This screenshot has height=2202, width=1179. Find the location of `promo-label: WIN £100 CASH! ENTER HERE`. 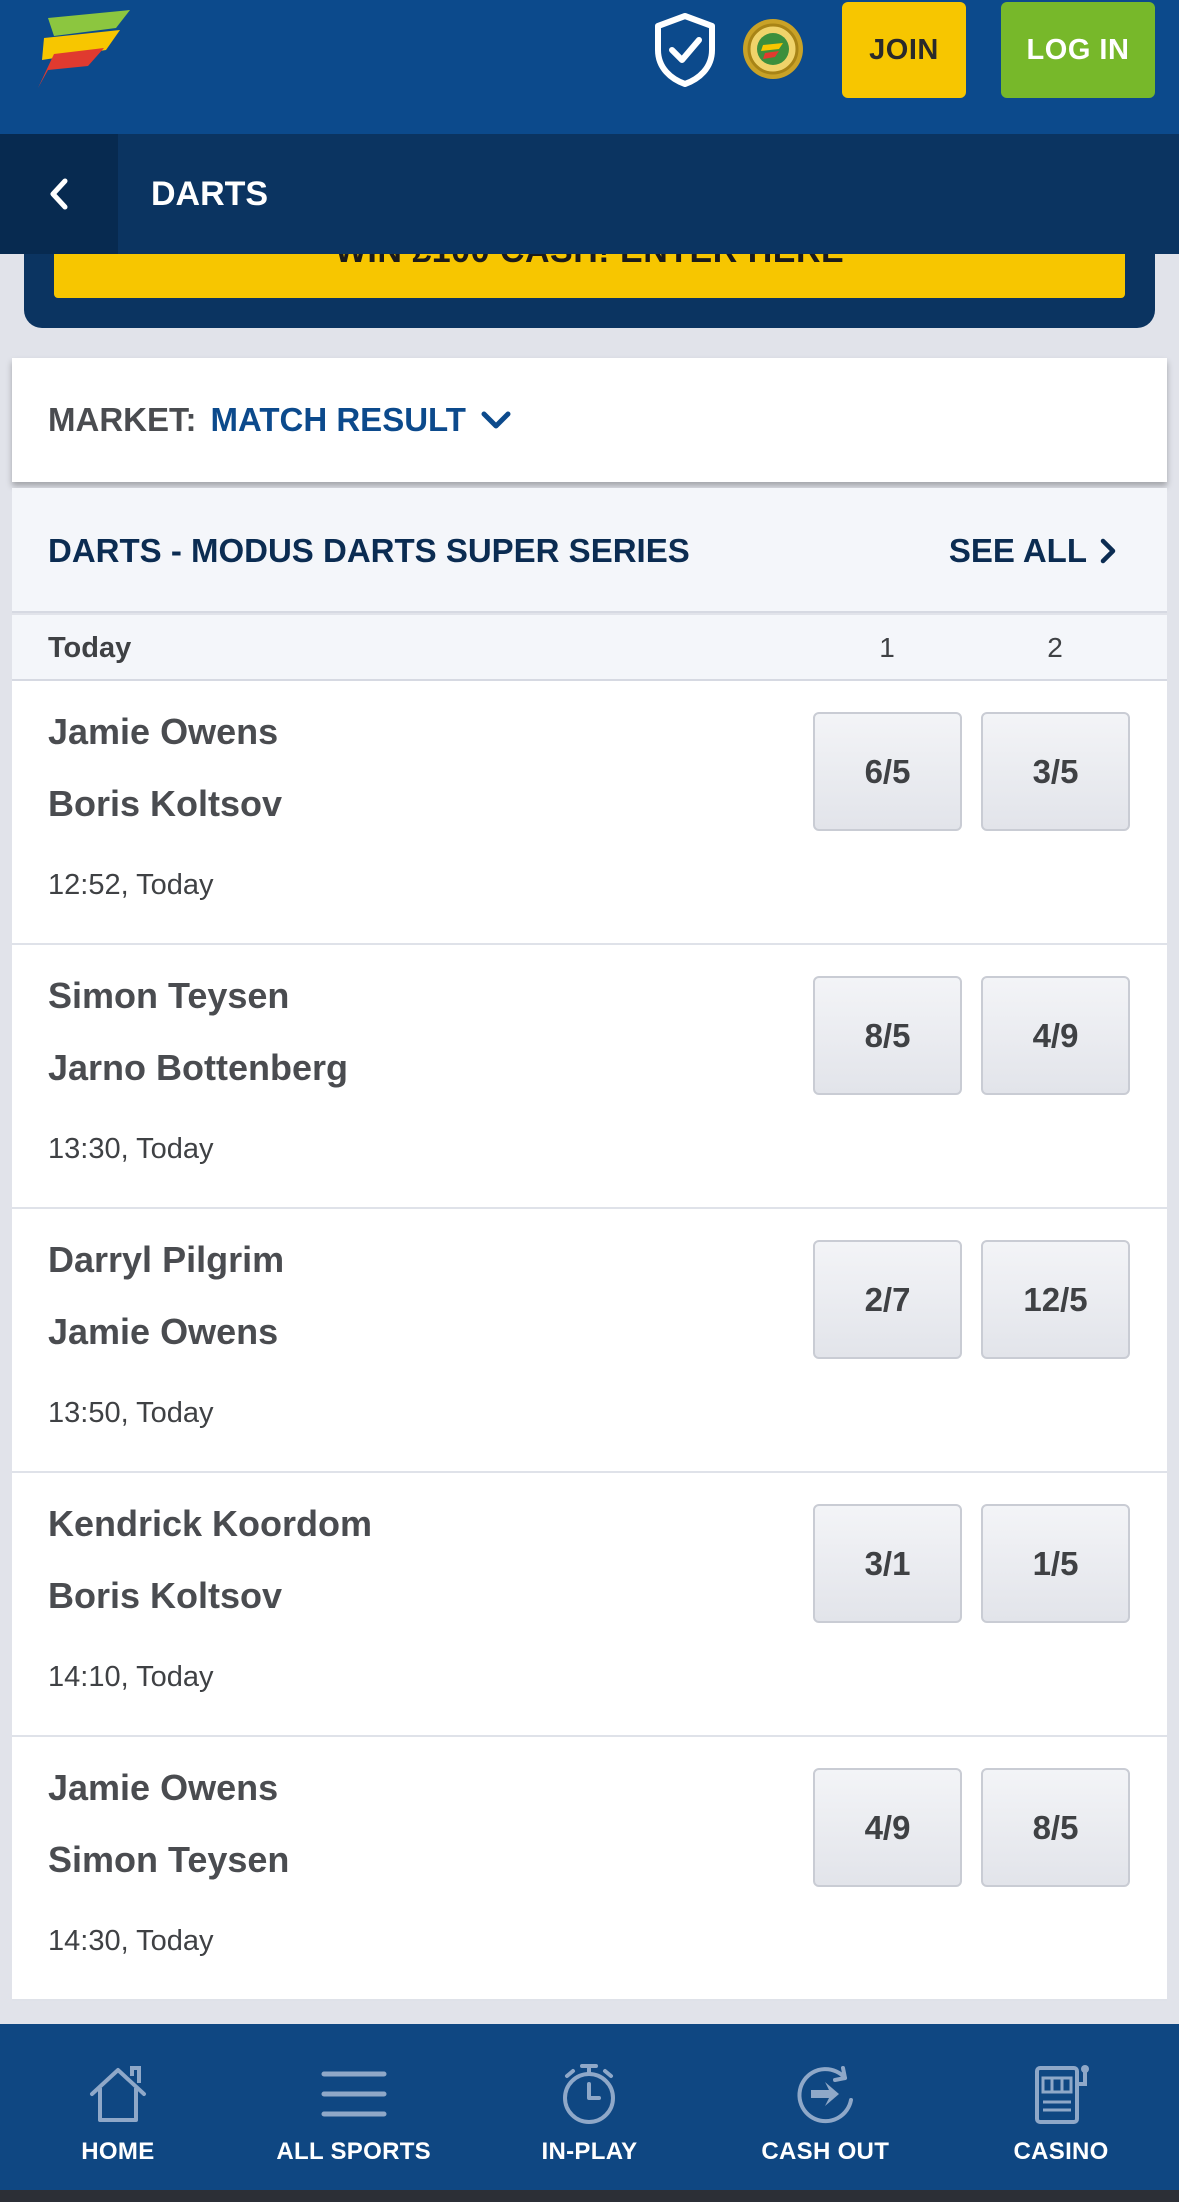

promo-label: WIN £100 CASH! ENTER HERE is located at coordinates (589, 262).